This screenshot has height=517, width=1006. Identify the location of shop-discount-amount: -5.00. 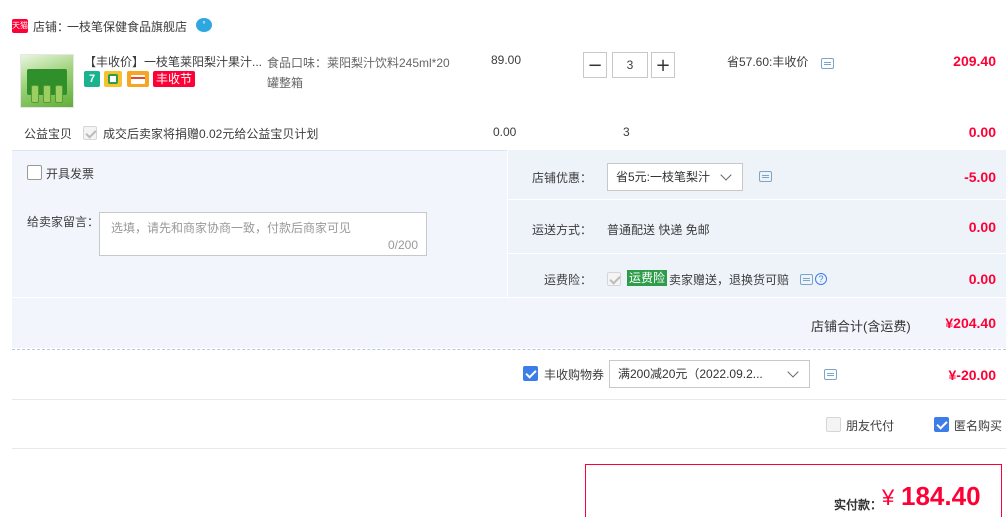
(980, 177).